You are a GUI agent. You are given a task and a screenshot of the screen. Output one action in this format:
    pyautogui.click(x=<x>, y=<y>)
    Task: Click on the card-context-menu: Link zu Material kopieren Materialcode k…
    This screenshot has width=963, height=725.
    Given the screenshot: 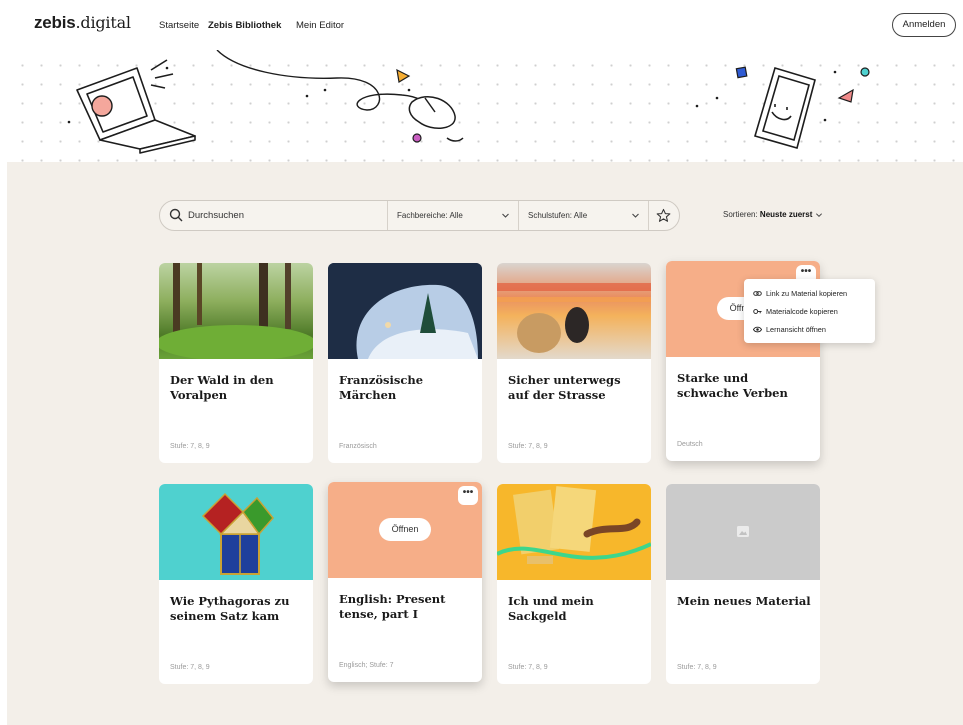 What is the action you would take?
    pyautogui.click(x=809, y=311)
    